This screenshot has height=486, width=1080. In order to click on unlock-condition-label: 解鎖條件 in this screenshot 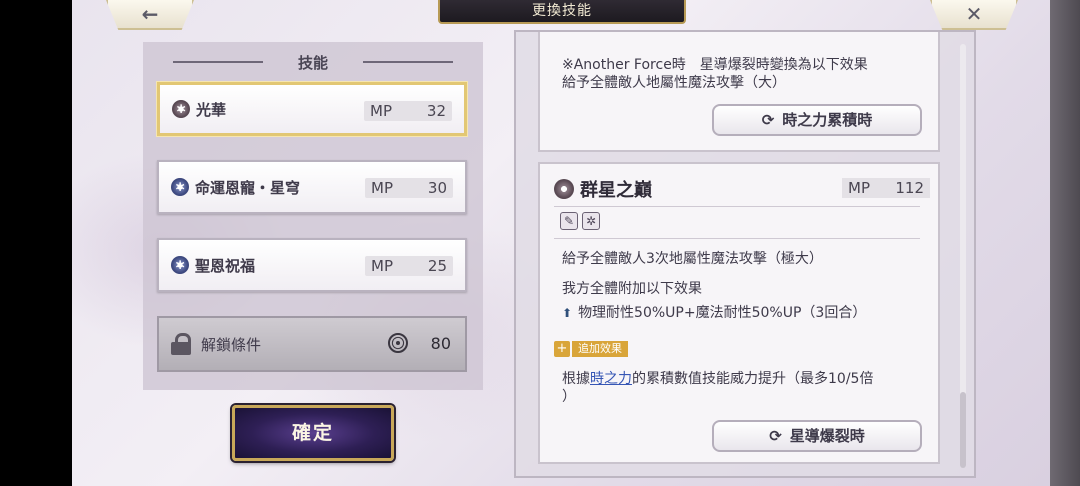, I will do `click(231, 344)`.